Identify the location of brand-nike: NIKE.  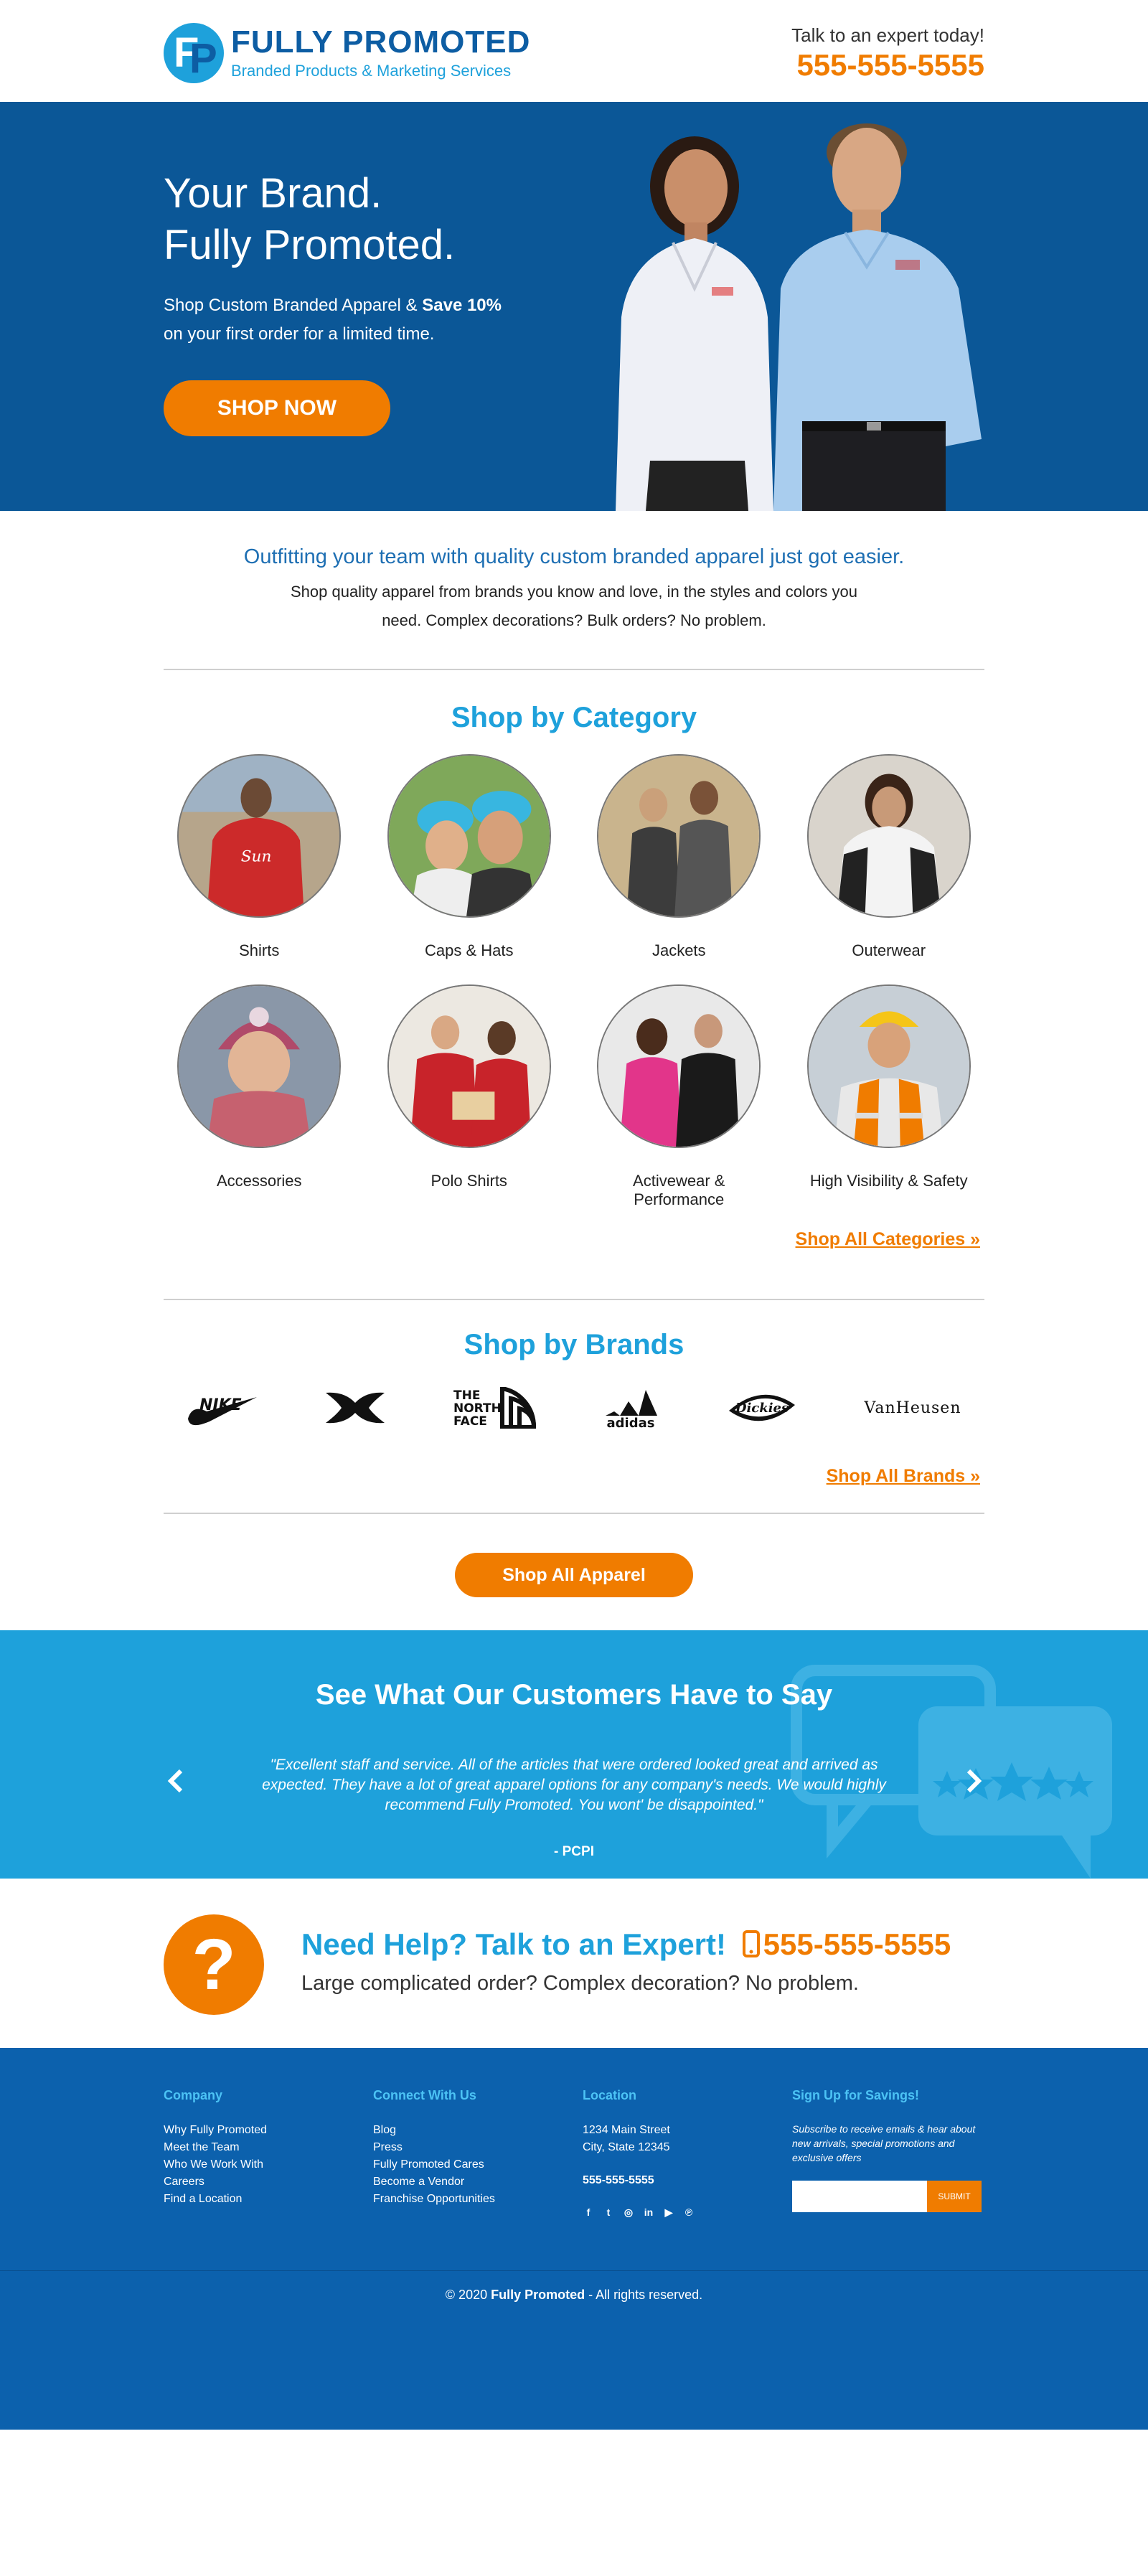
(222, 1408).